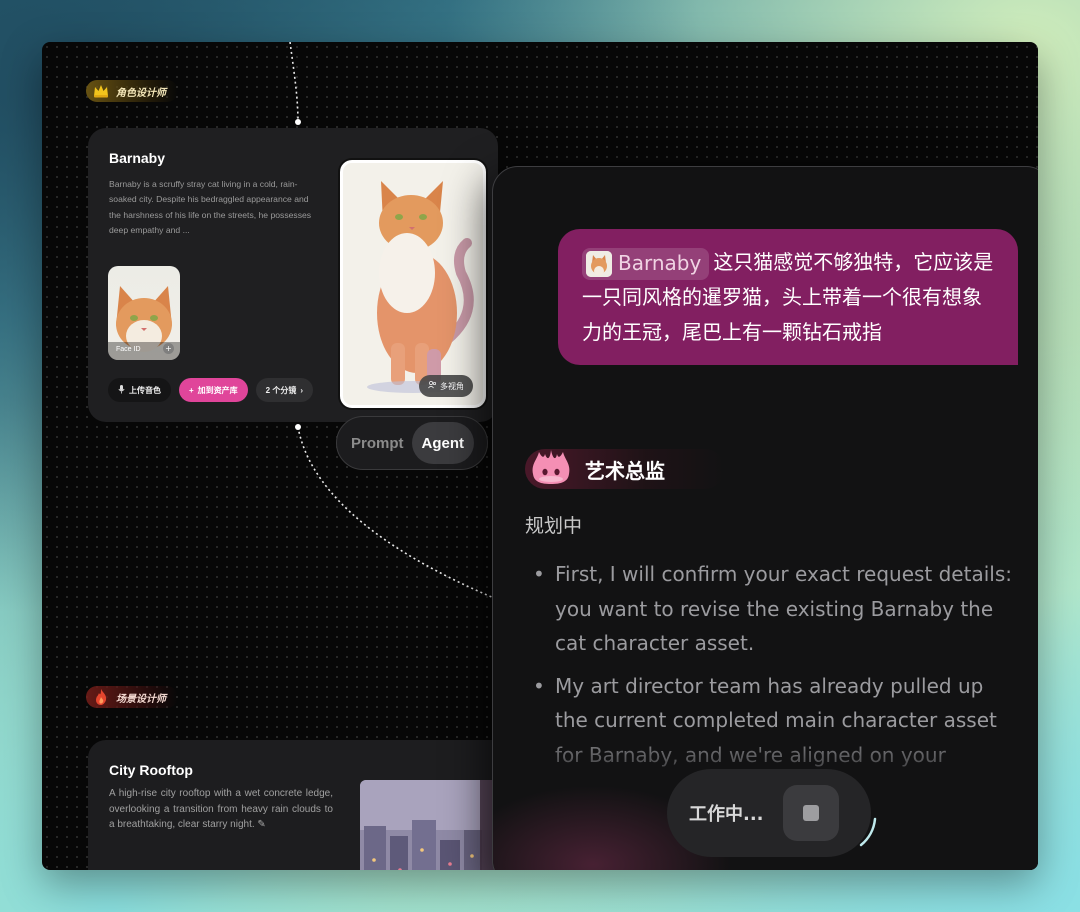 The height and width of the screenshot is (912, 1080). I want to click on agent-header: 艺术总监, so click(625, 469).